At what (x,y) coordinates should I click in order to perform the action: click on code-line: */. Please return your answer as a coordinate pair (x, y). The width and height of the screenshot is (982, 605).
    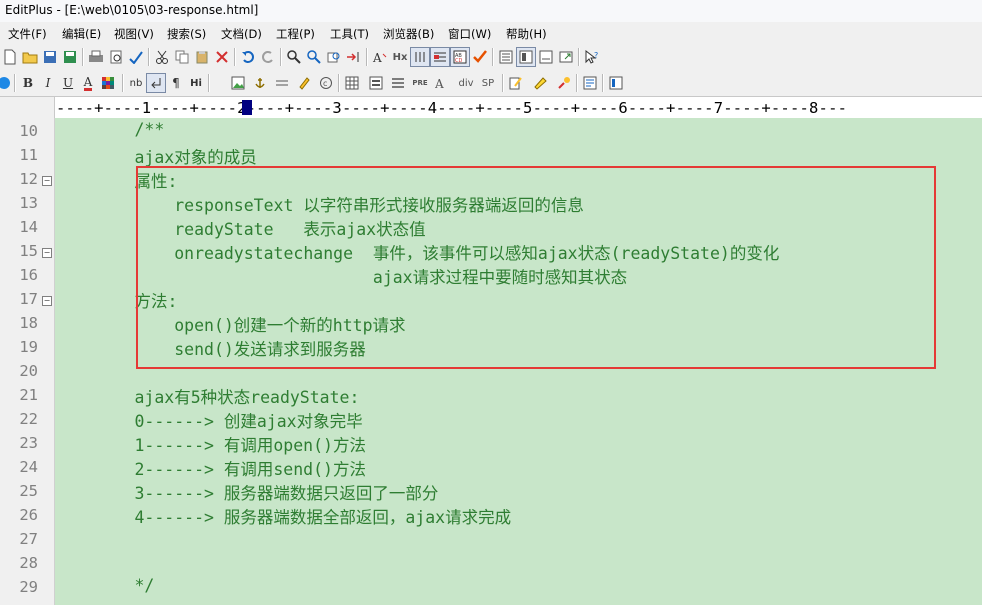
    Looking at the image, I should click on (104, 585).